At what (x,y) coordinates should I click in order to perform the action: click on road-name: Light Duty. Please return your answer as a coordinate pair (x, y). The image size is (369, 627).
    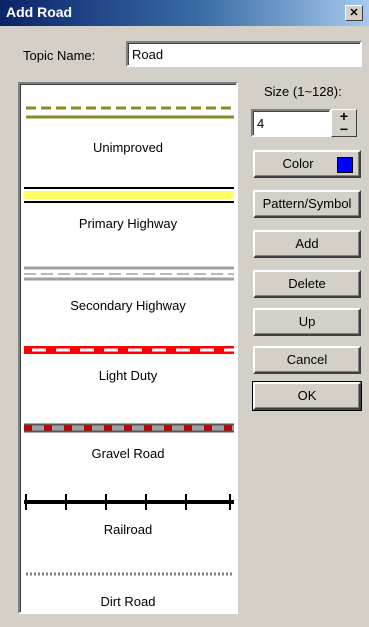
    Looking at the image, I should click on (128, 375).